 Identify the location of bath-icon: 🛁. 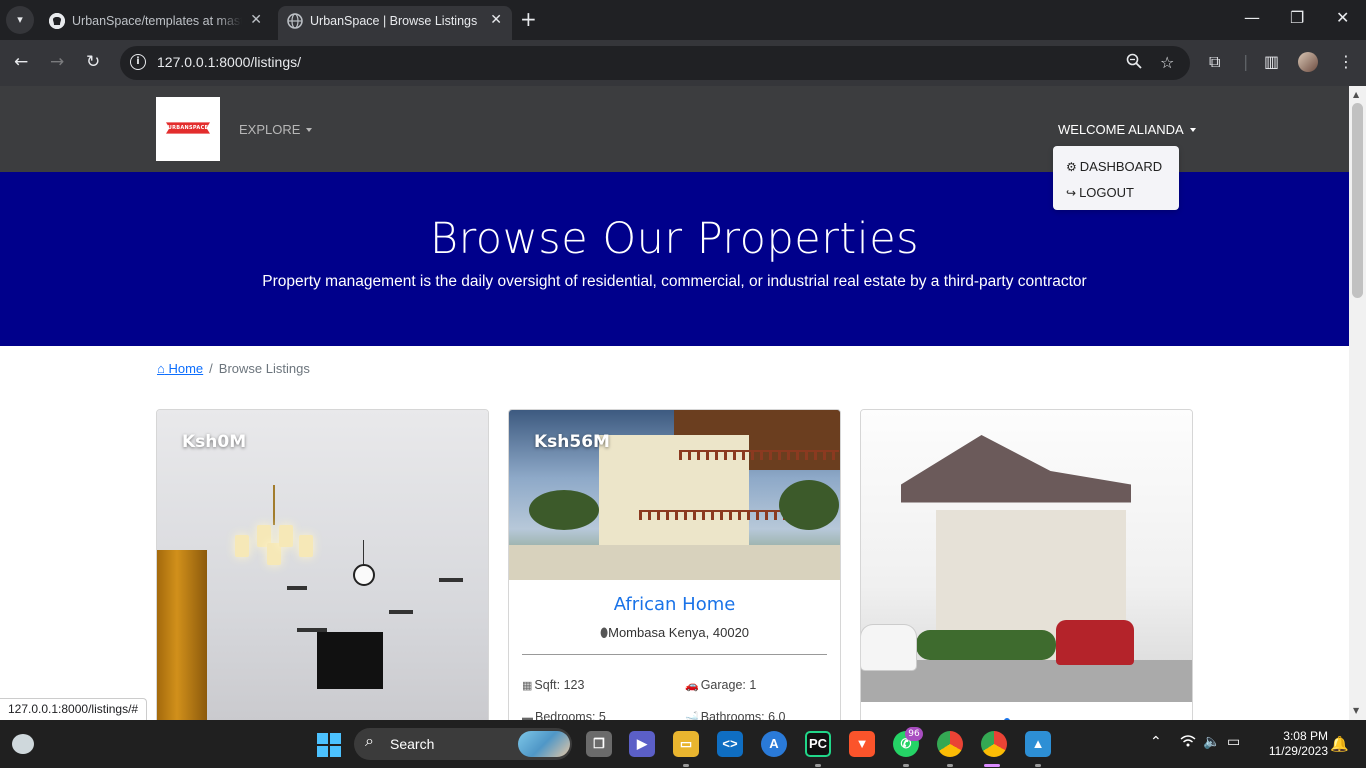
(692, 716).